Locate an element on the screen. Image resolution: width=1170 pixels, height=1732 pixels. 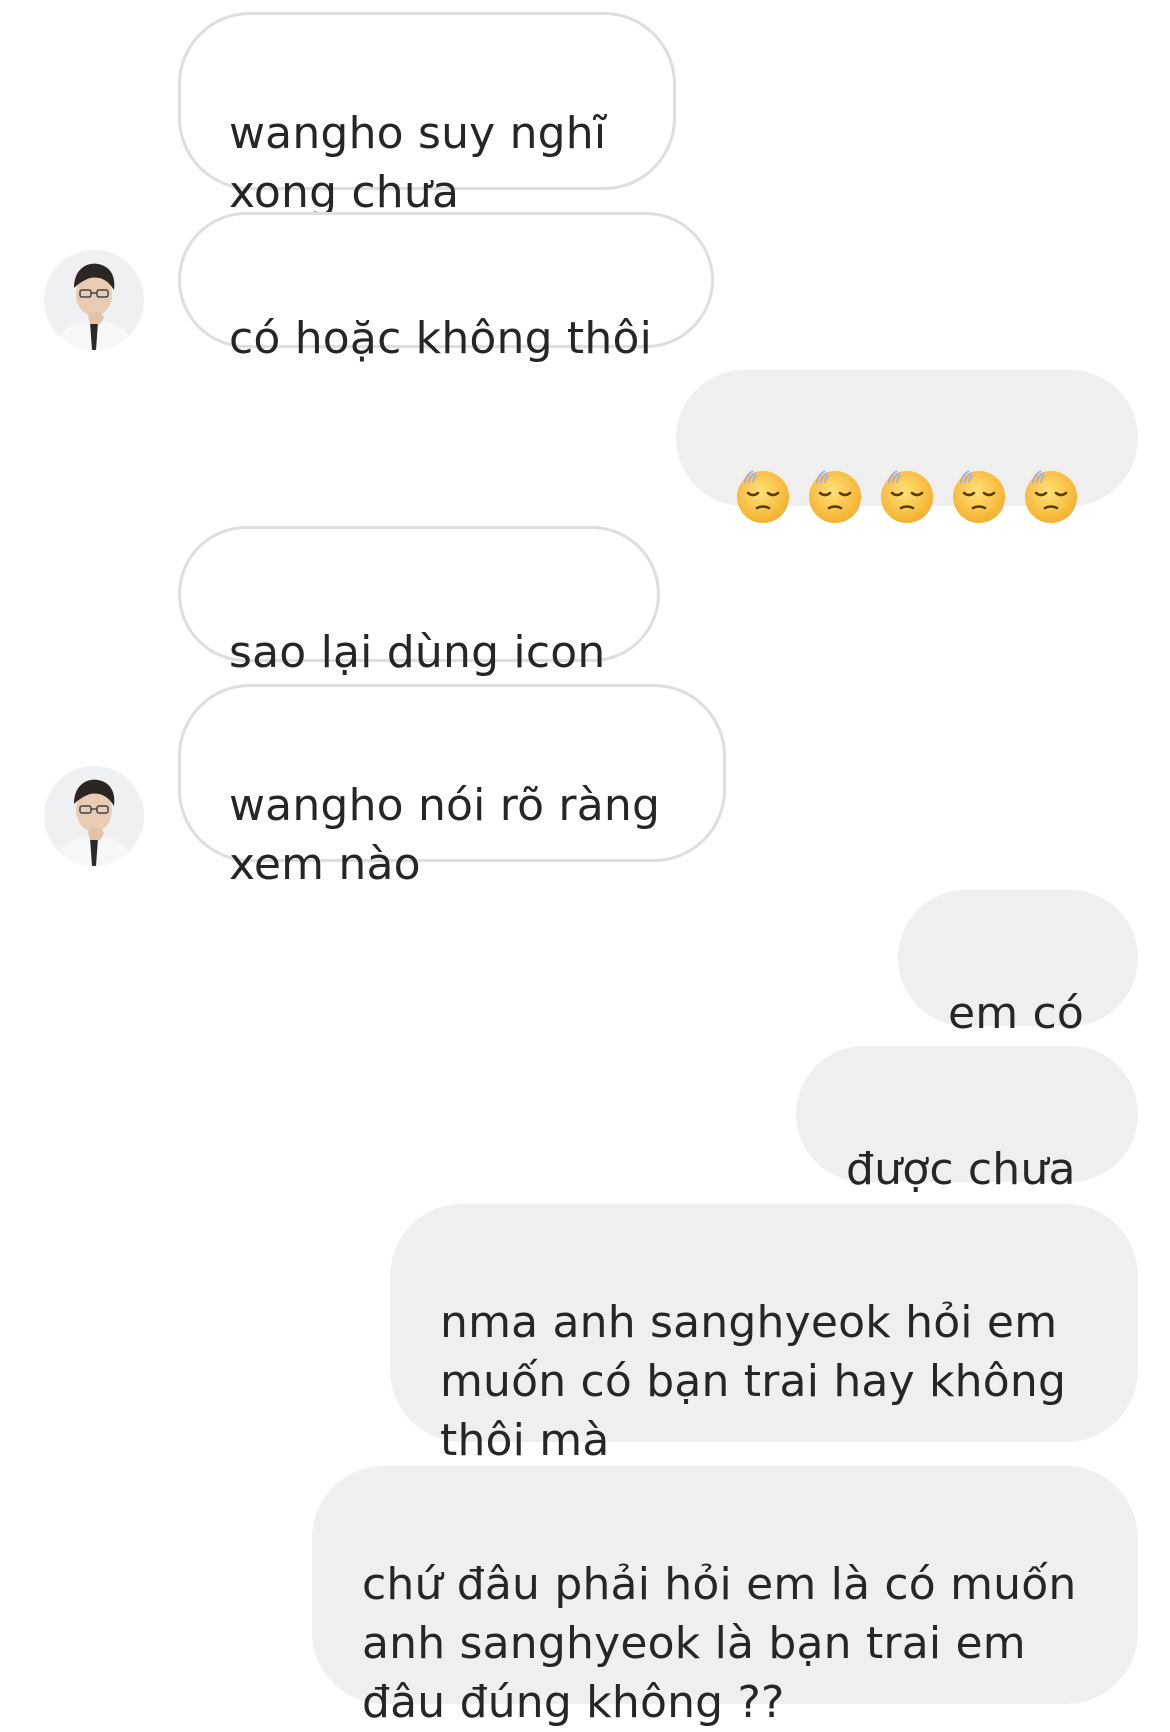
message-text: wangho nói rõ ràng xem nào is located at coordinates (445, 835).